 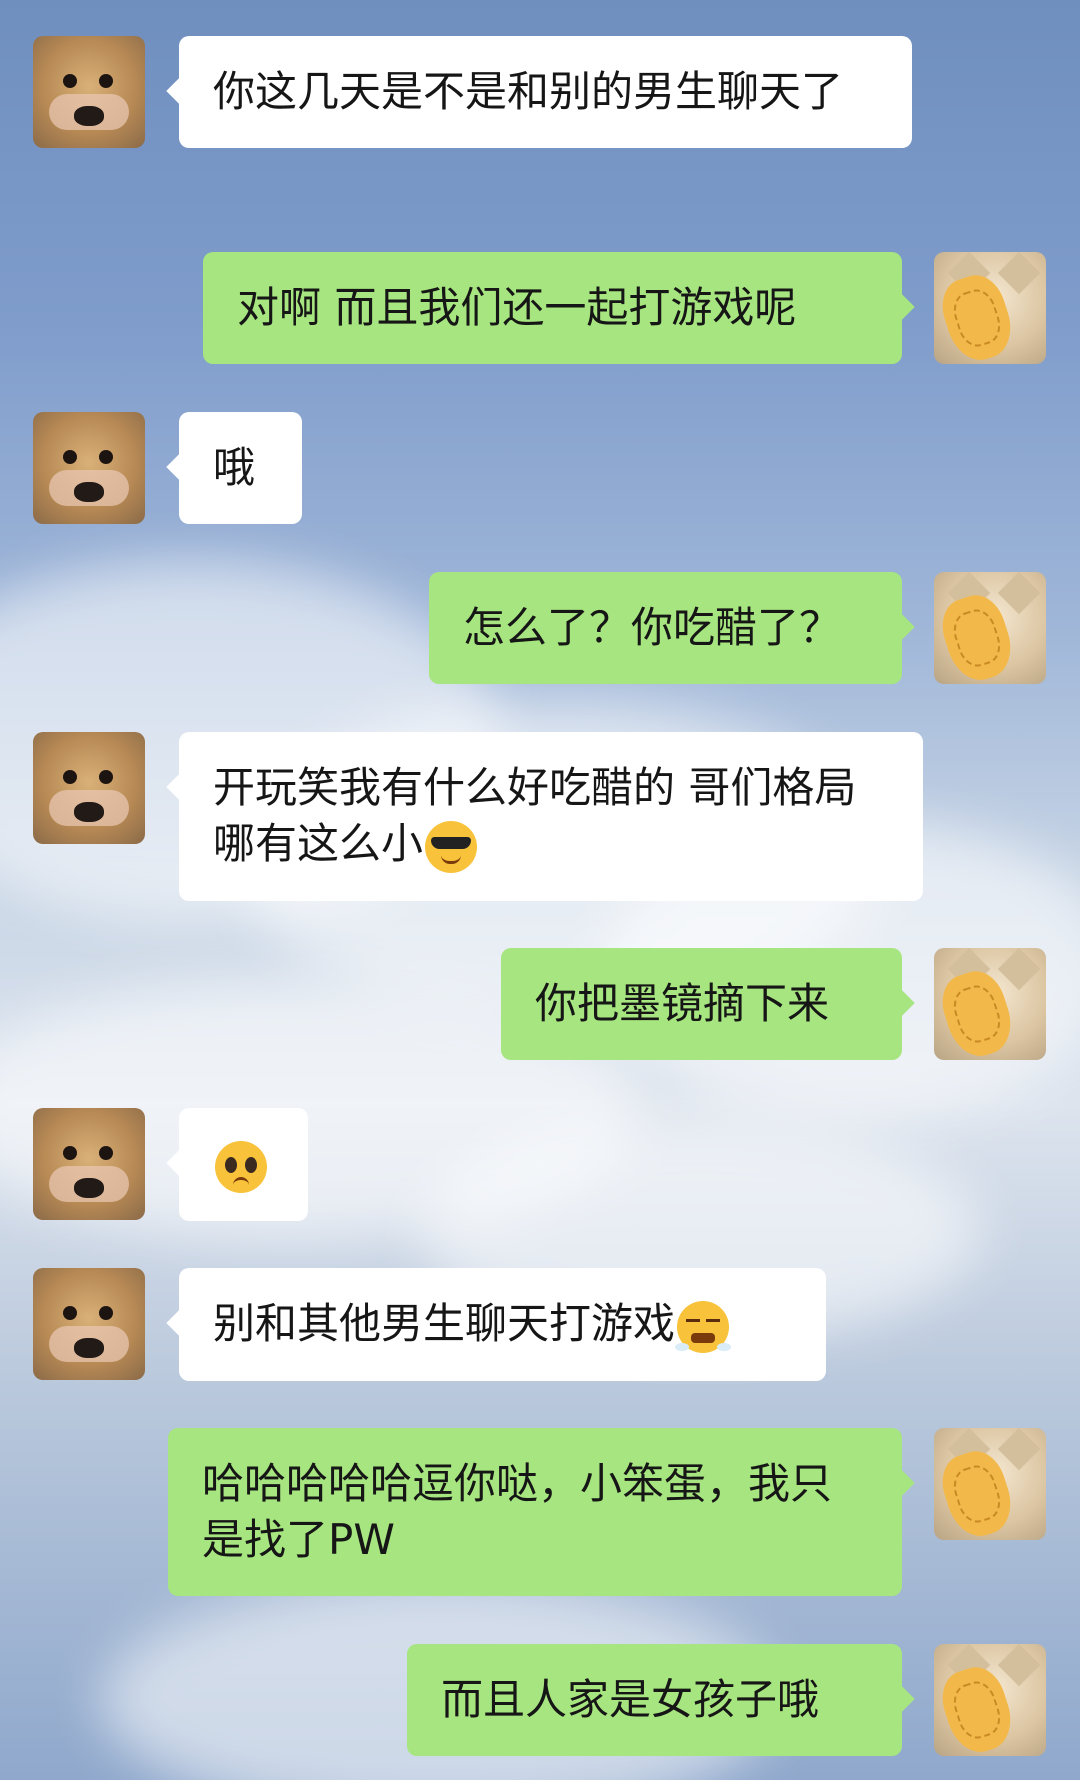 I want to click on smiling-face-with-sunglasses-emoji-icon, so click(x=451, y=846).